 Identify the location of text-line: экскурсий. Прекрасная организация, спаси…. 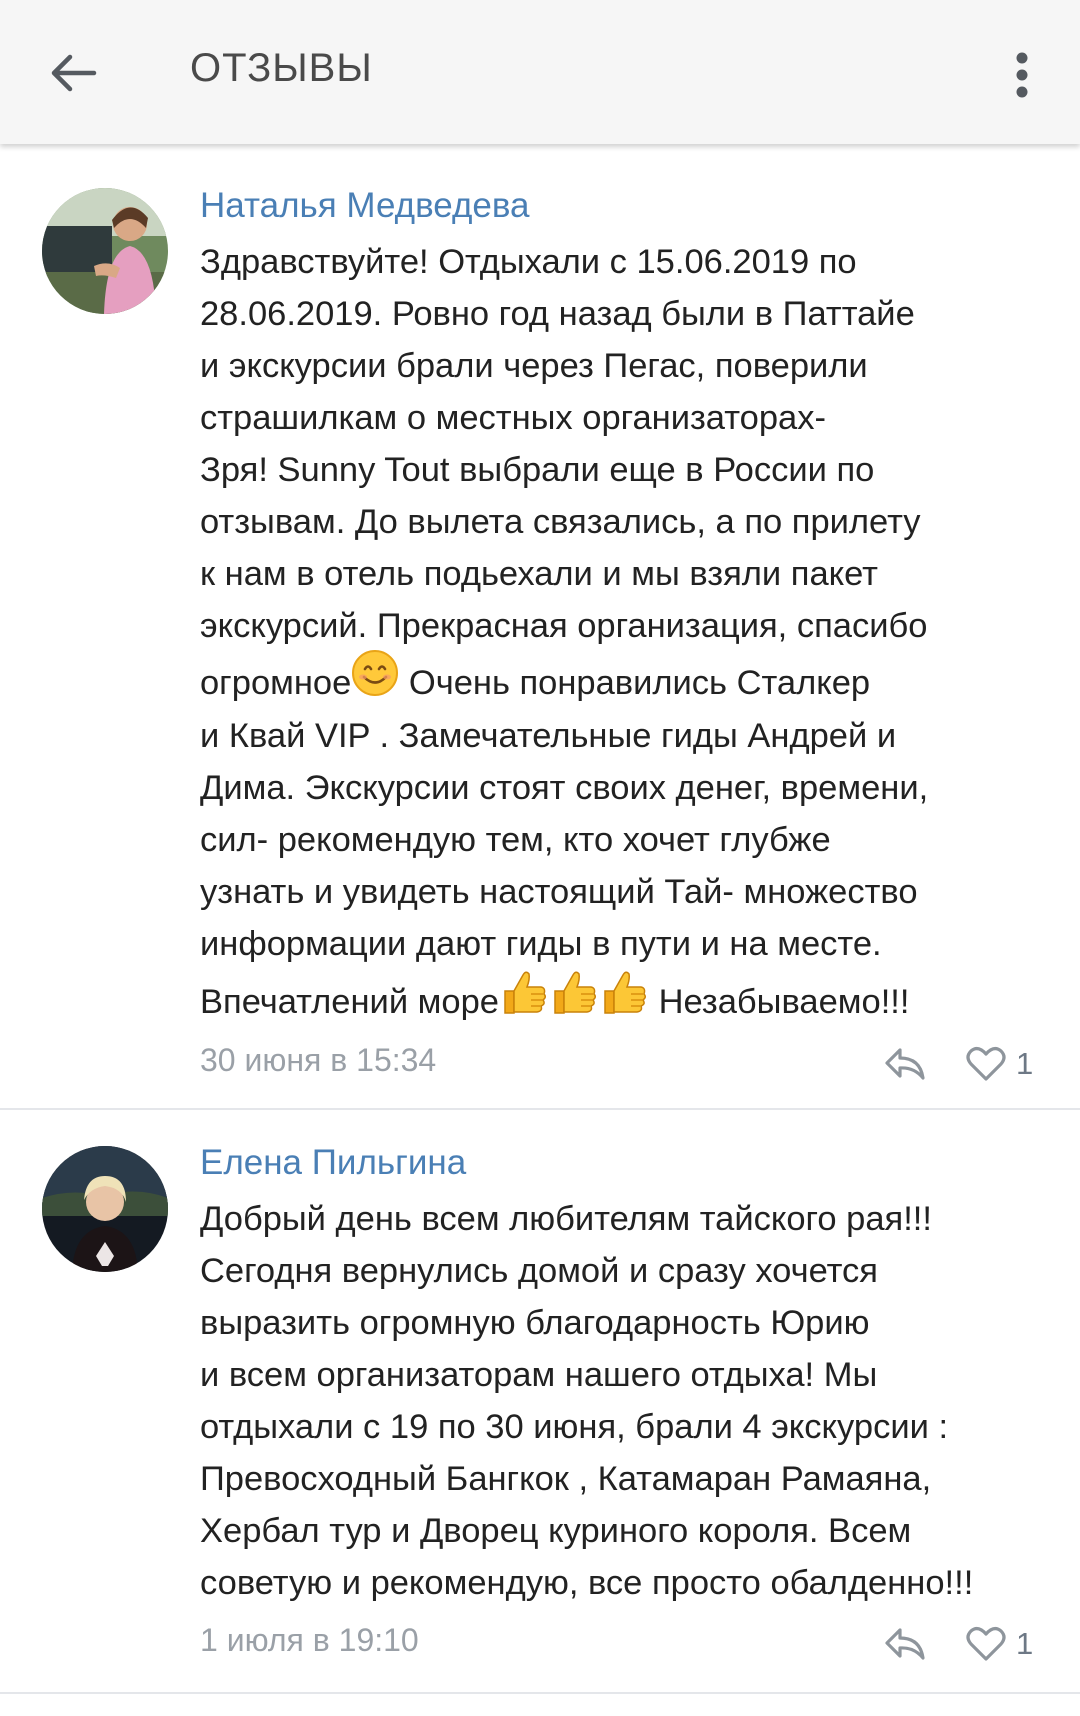
(564, 626).